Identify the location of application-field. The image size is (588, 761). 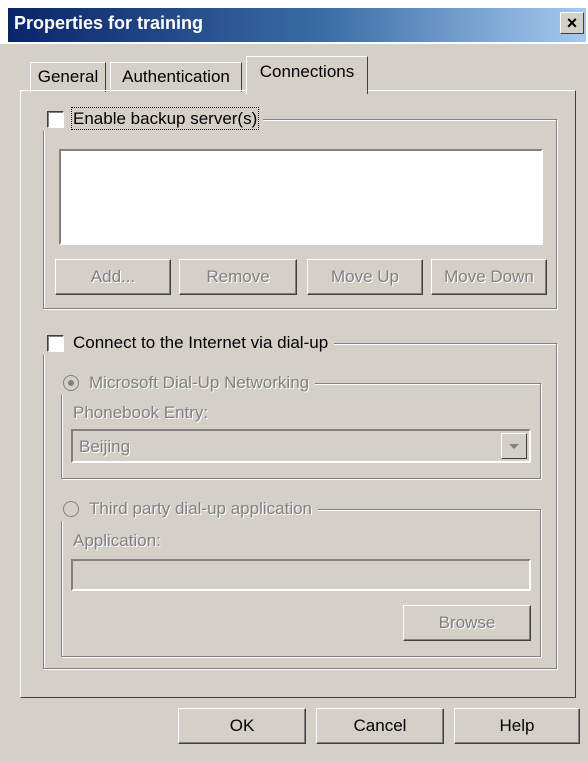
(301, 575).